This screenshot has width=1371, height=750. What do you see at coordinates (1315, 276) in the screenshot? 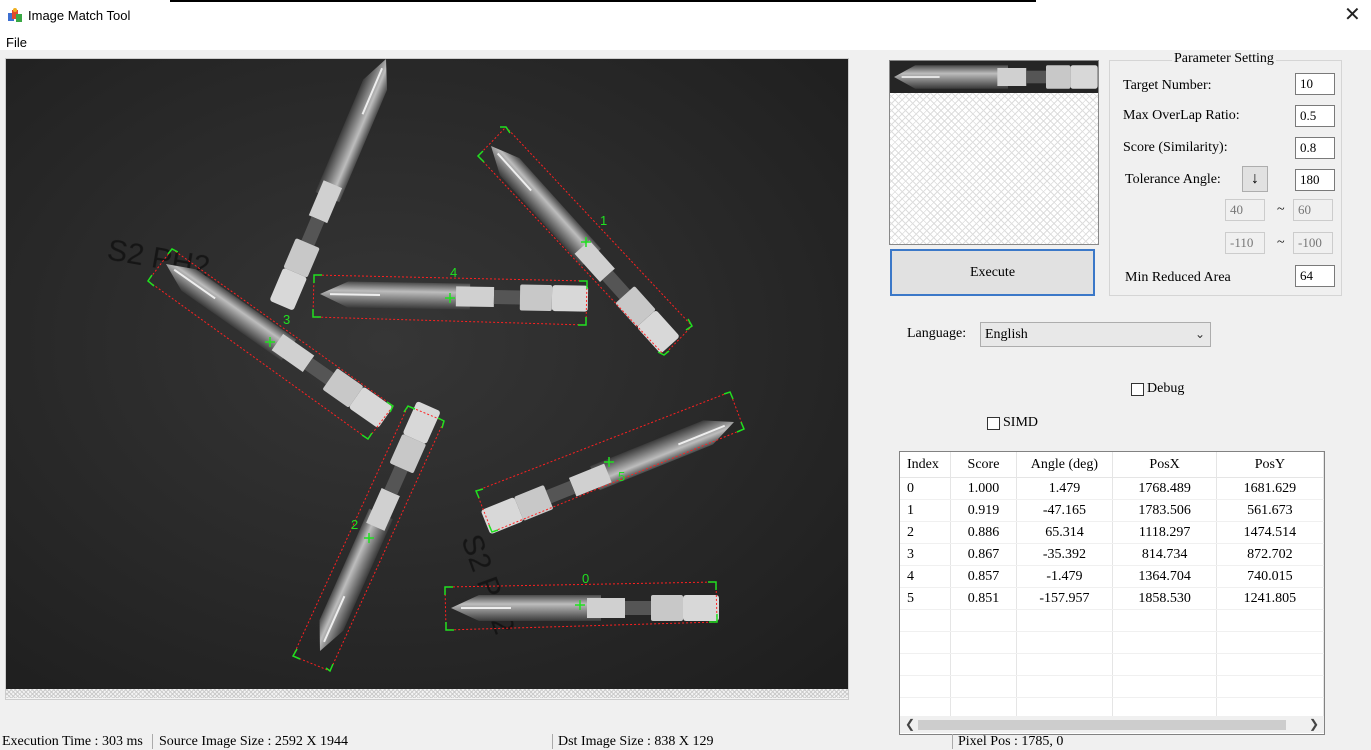
I see `min-reduced-area-field: 64` at bounding box center [1315, 276].